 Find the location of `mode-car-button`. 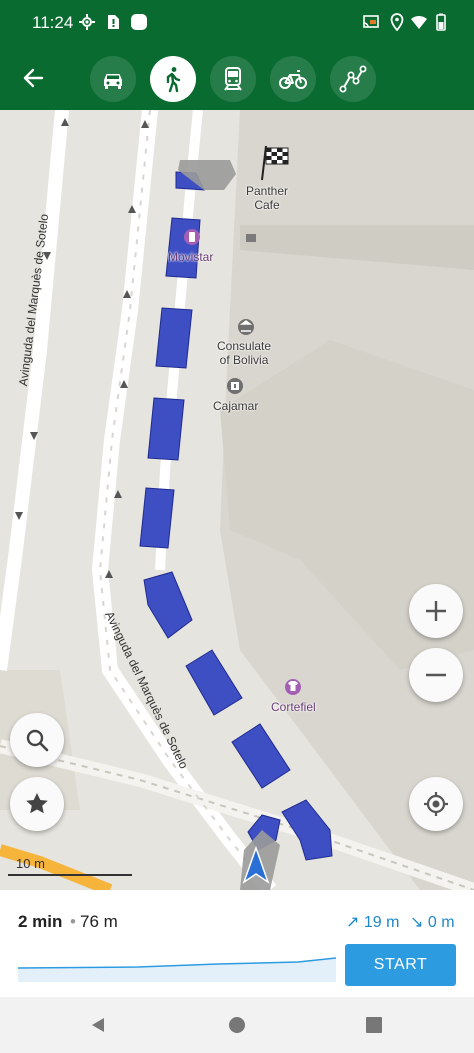

mode-car-button is located at coordinates (113, 79).